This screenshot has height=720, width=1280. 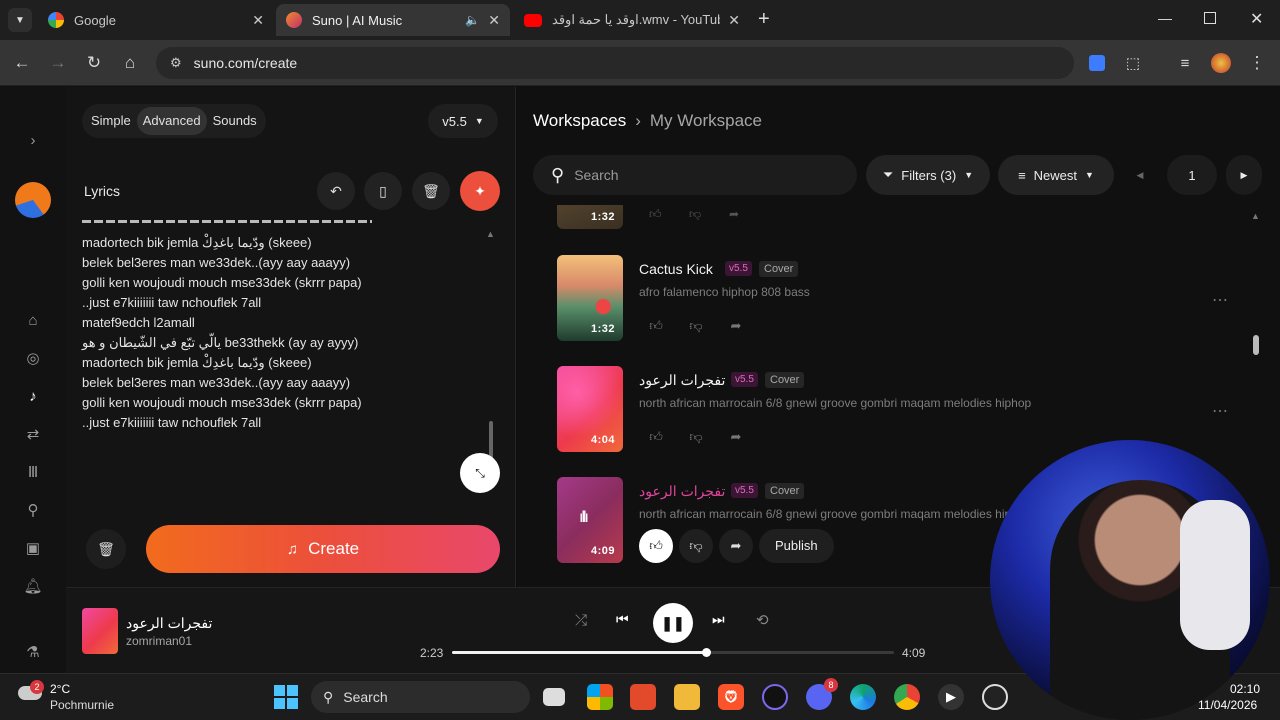 What do you see at coordinates (463, 121) in the screenshot?
I see `model-version-select: v5.5 ▼` at bounding box center [463, 121].